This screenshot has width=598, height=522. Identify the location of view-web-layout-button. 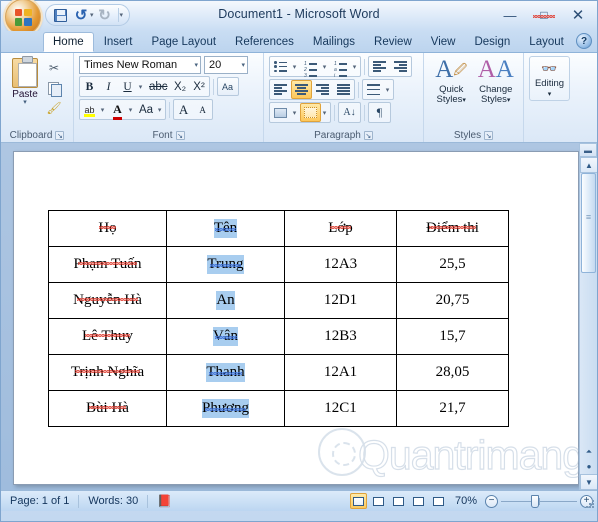
(398, 501).